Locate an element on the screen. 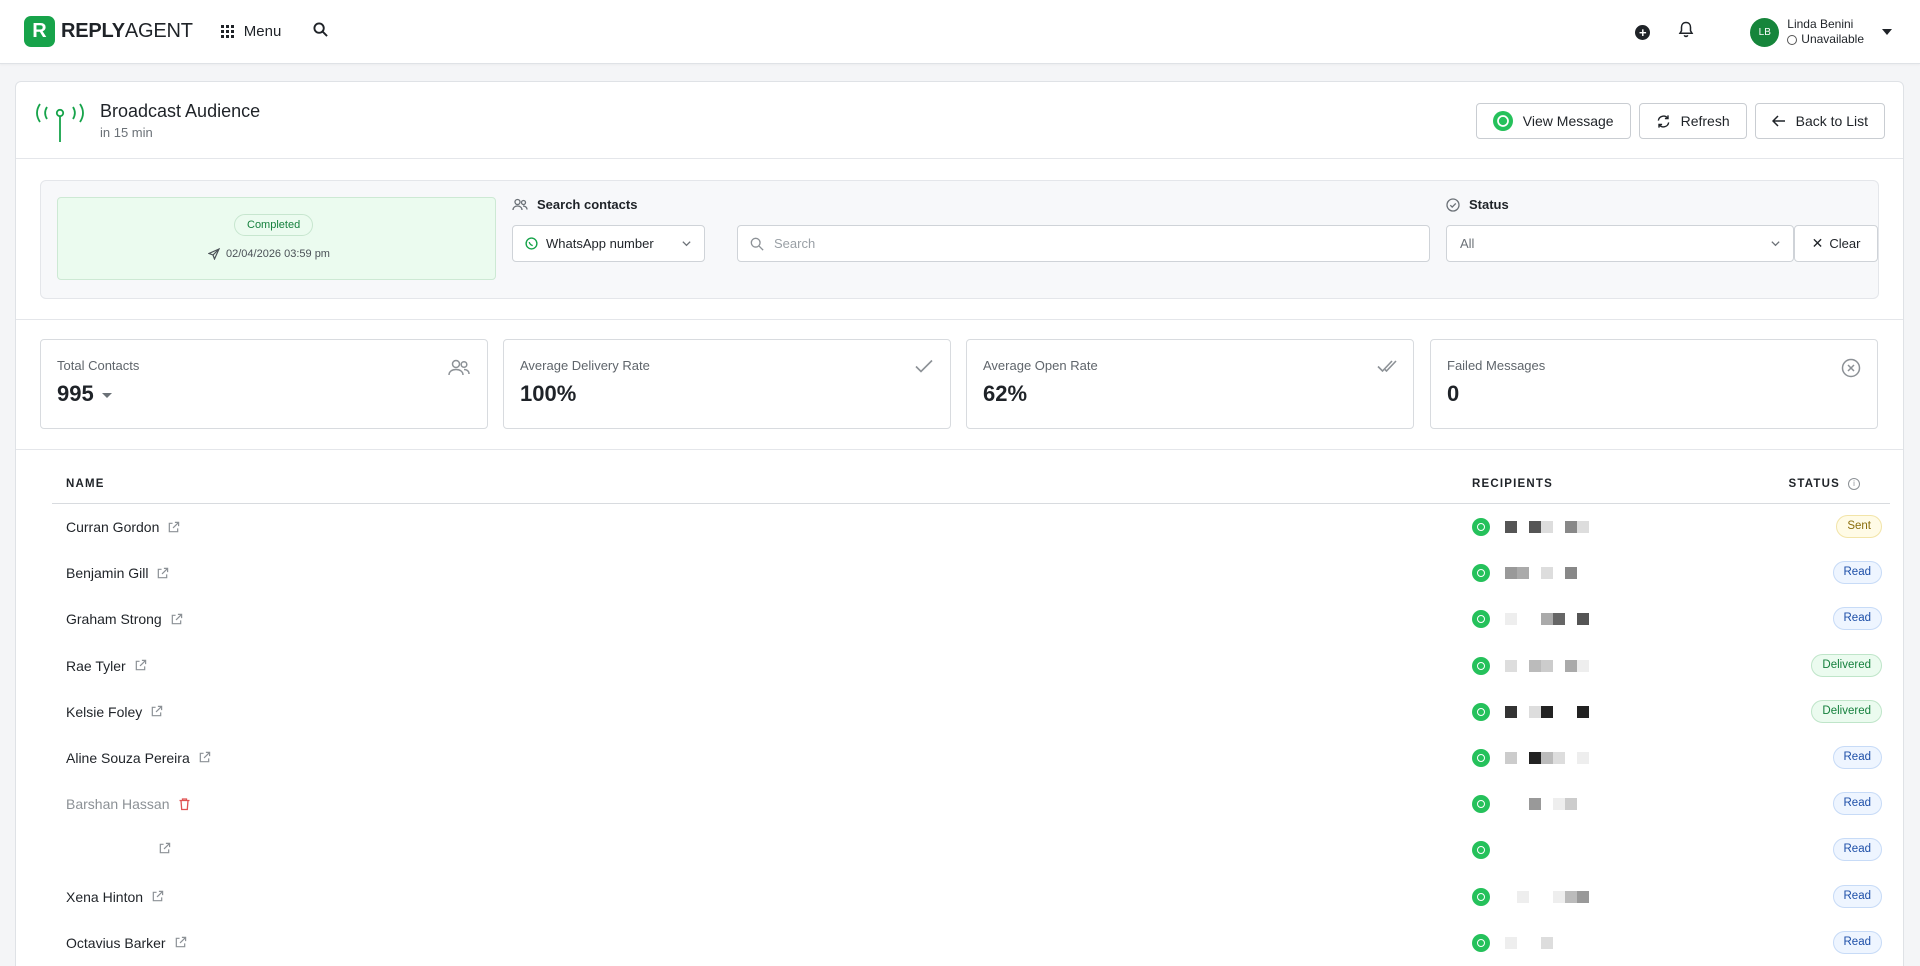  table-row: Kelsie Foley Delivered is located at coordinates (971, 712).